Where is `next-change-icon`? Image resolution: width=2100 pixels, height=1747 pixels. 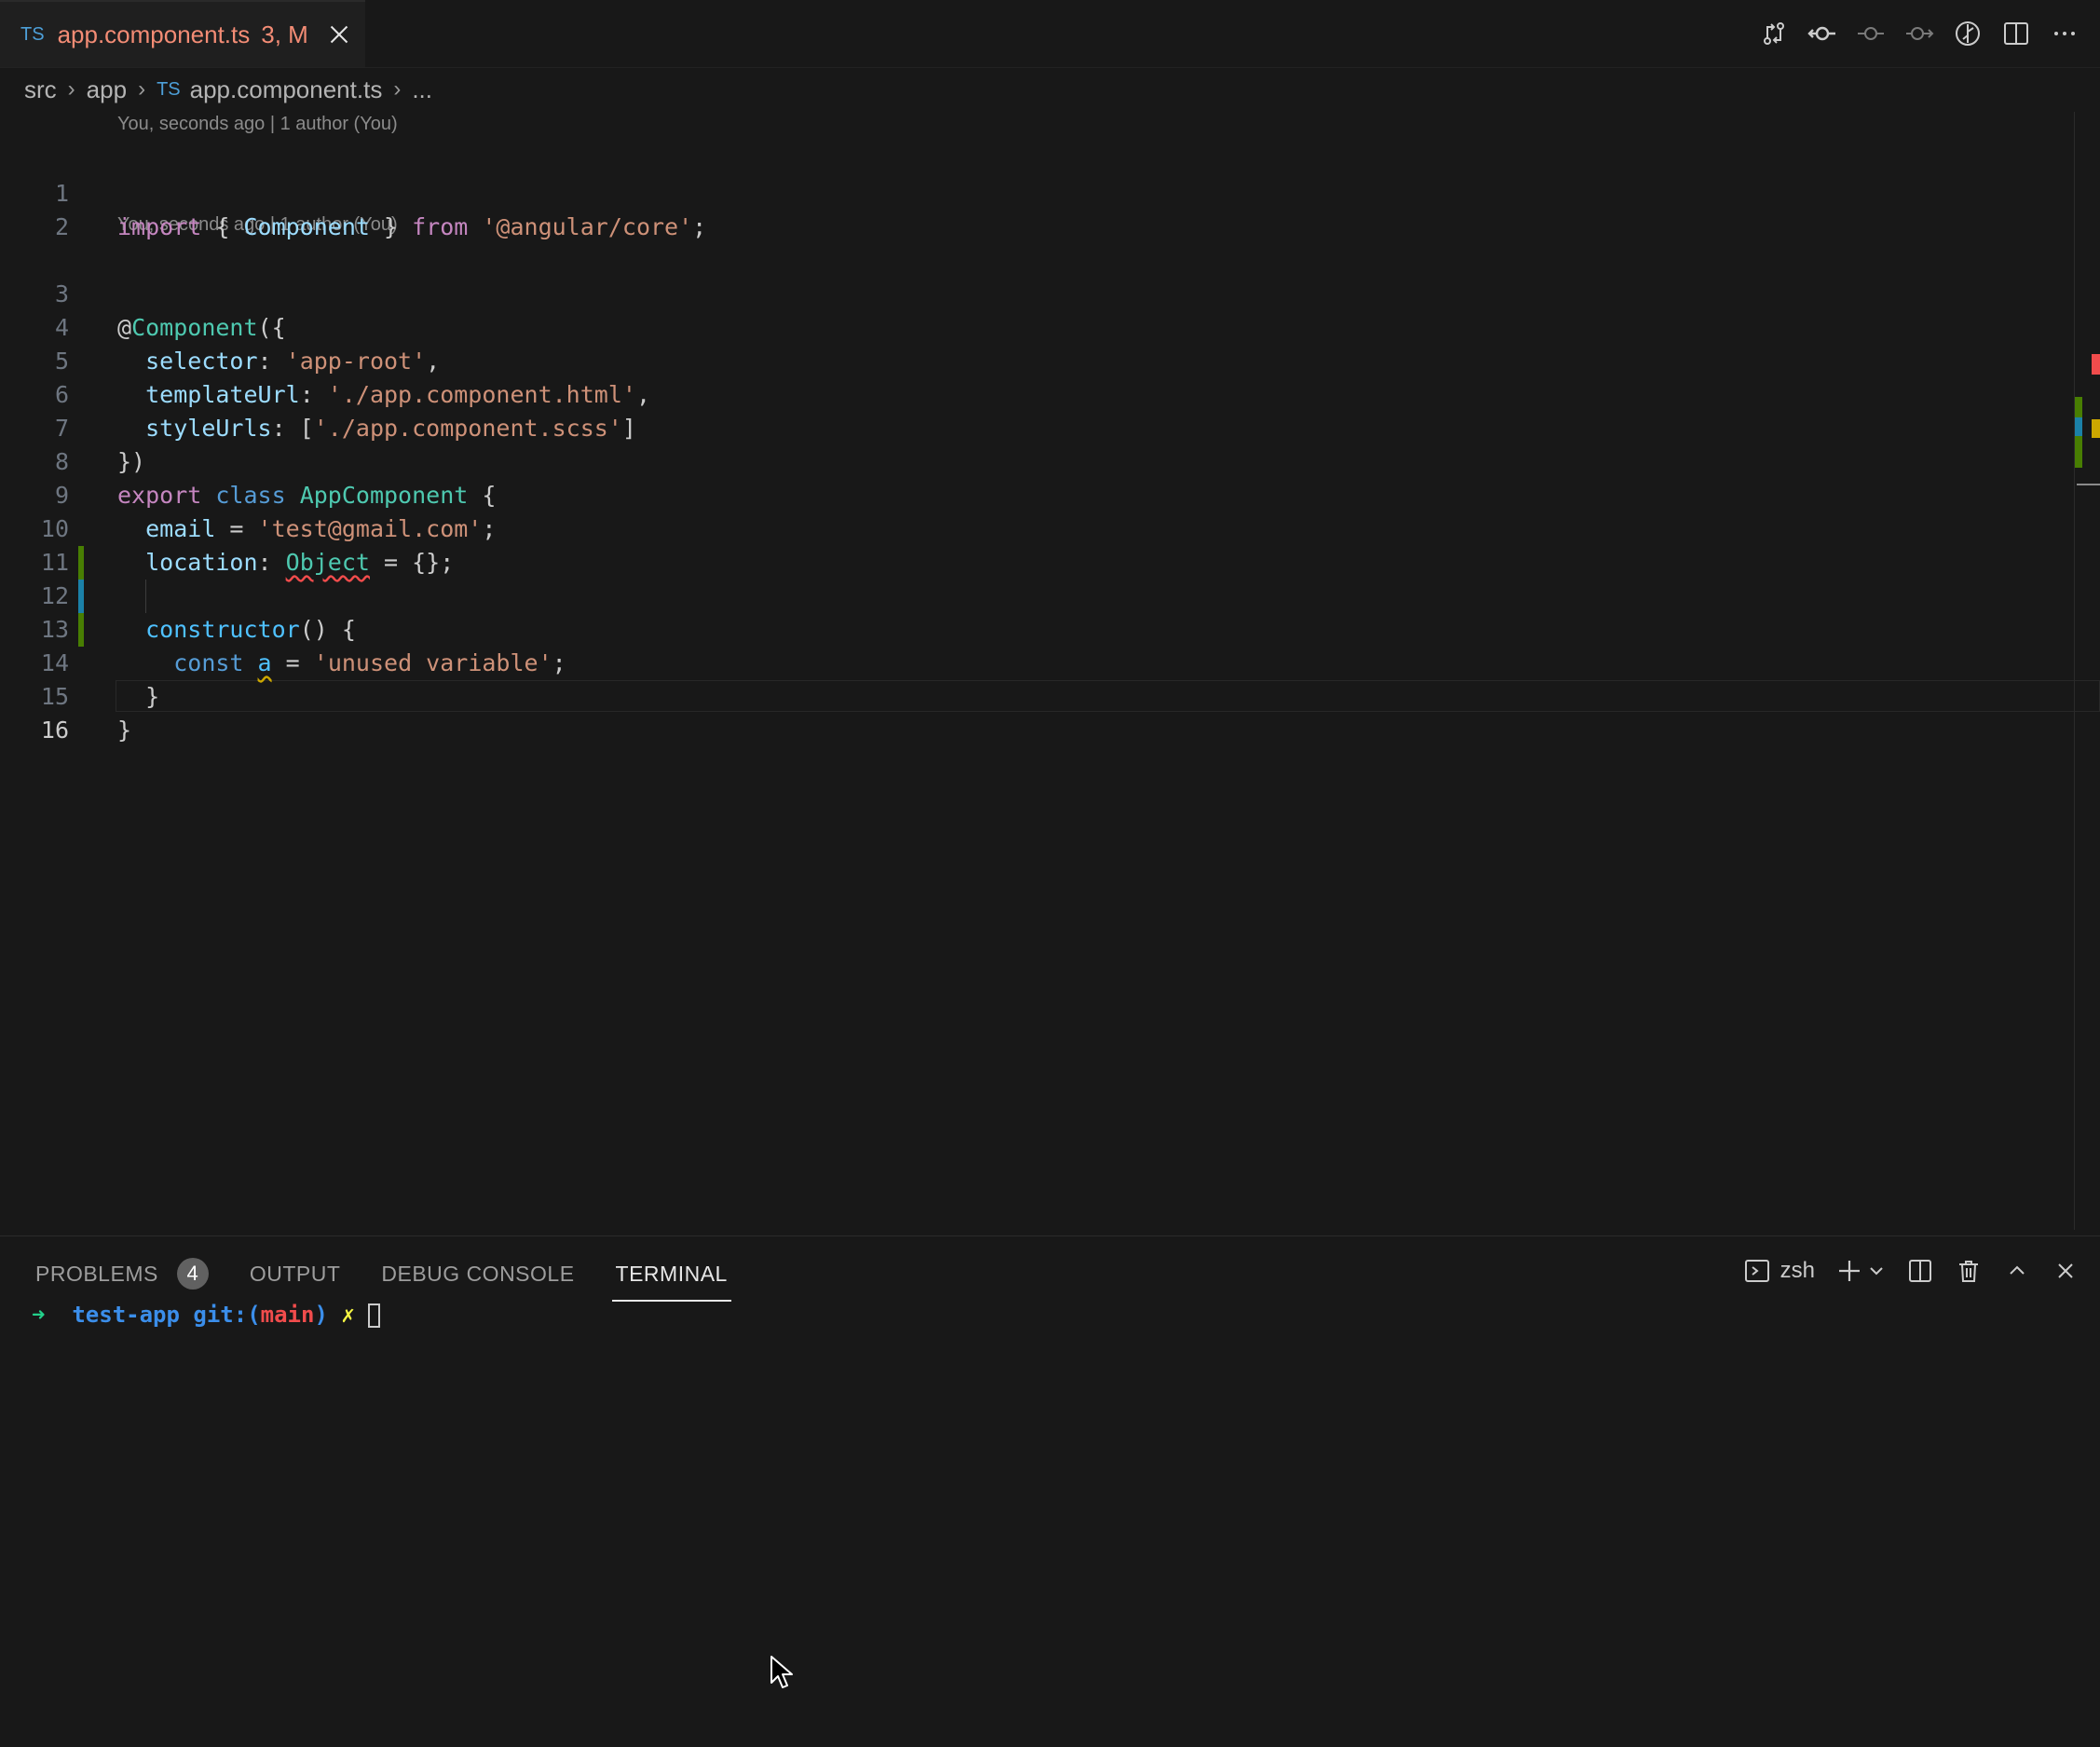 next-change-icon is located at coordinates (1919, 33).